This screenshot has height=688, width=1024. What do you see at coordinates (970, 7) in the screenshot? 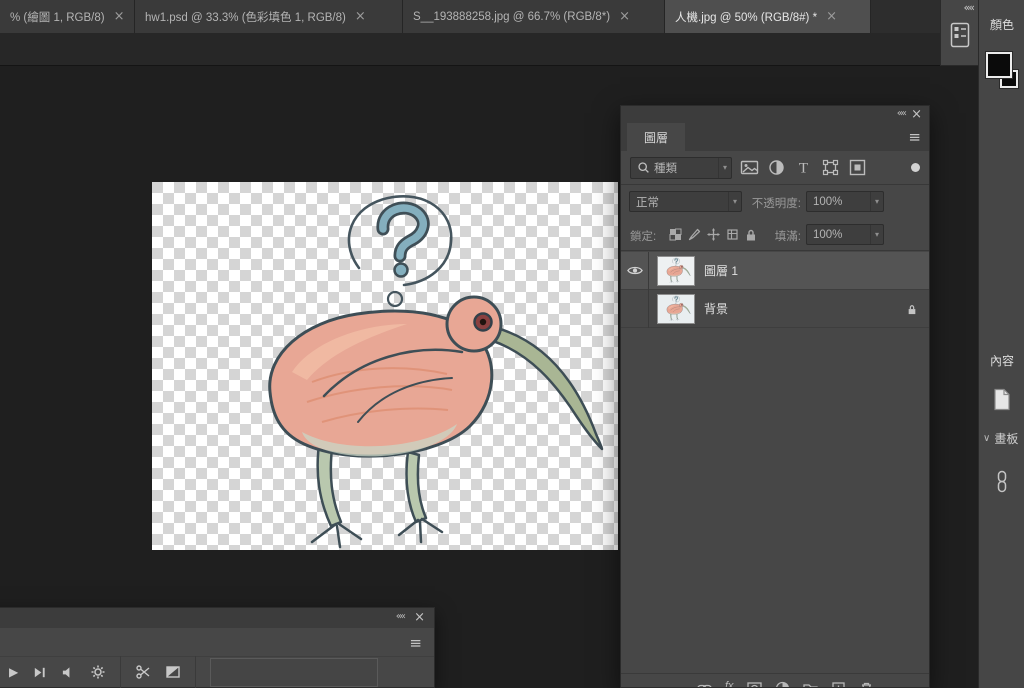
I see `expand-dock-icon: ««` at bounding box center [970, 7].